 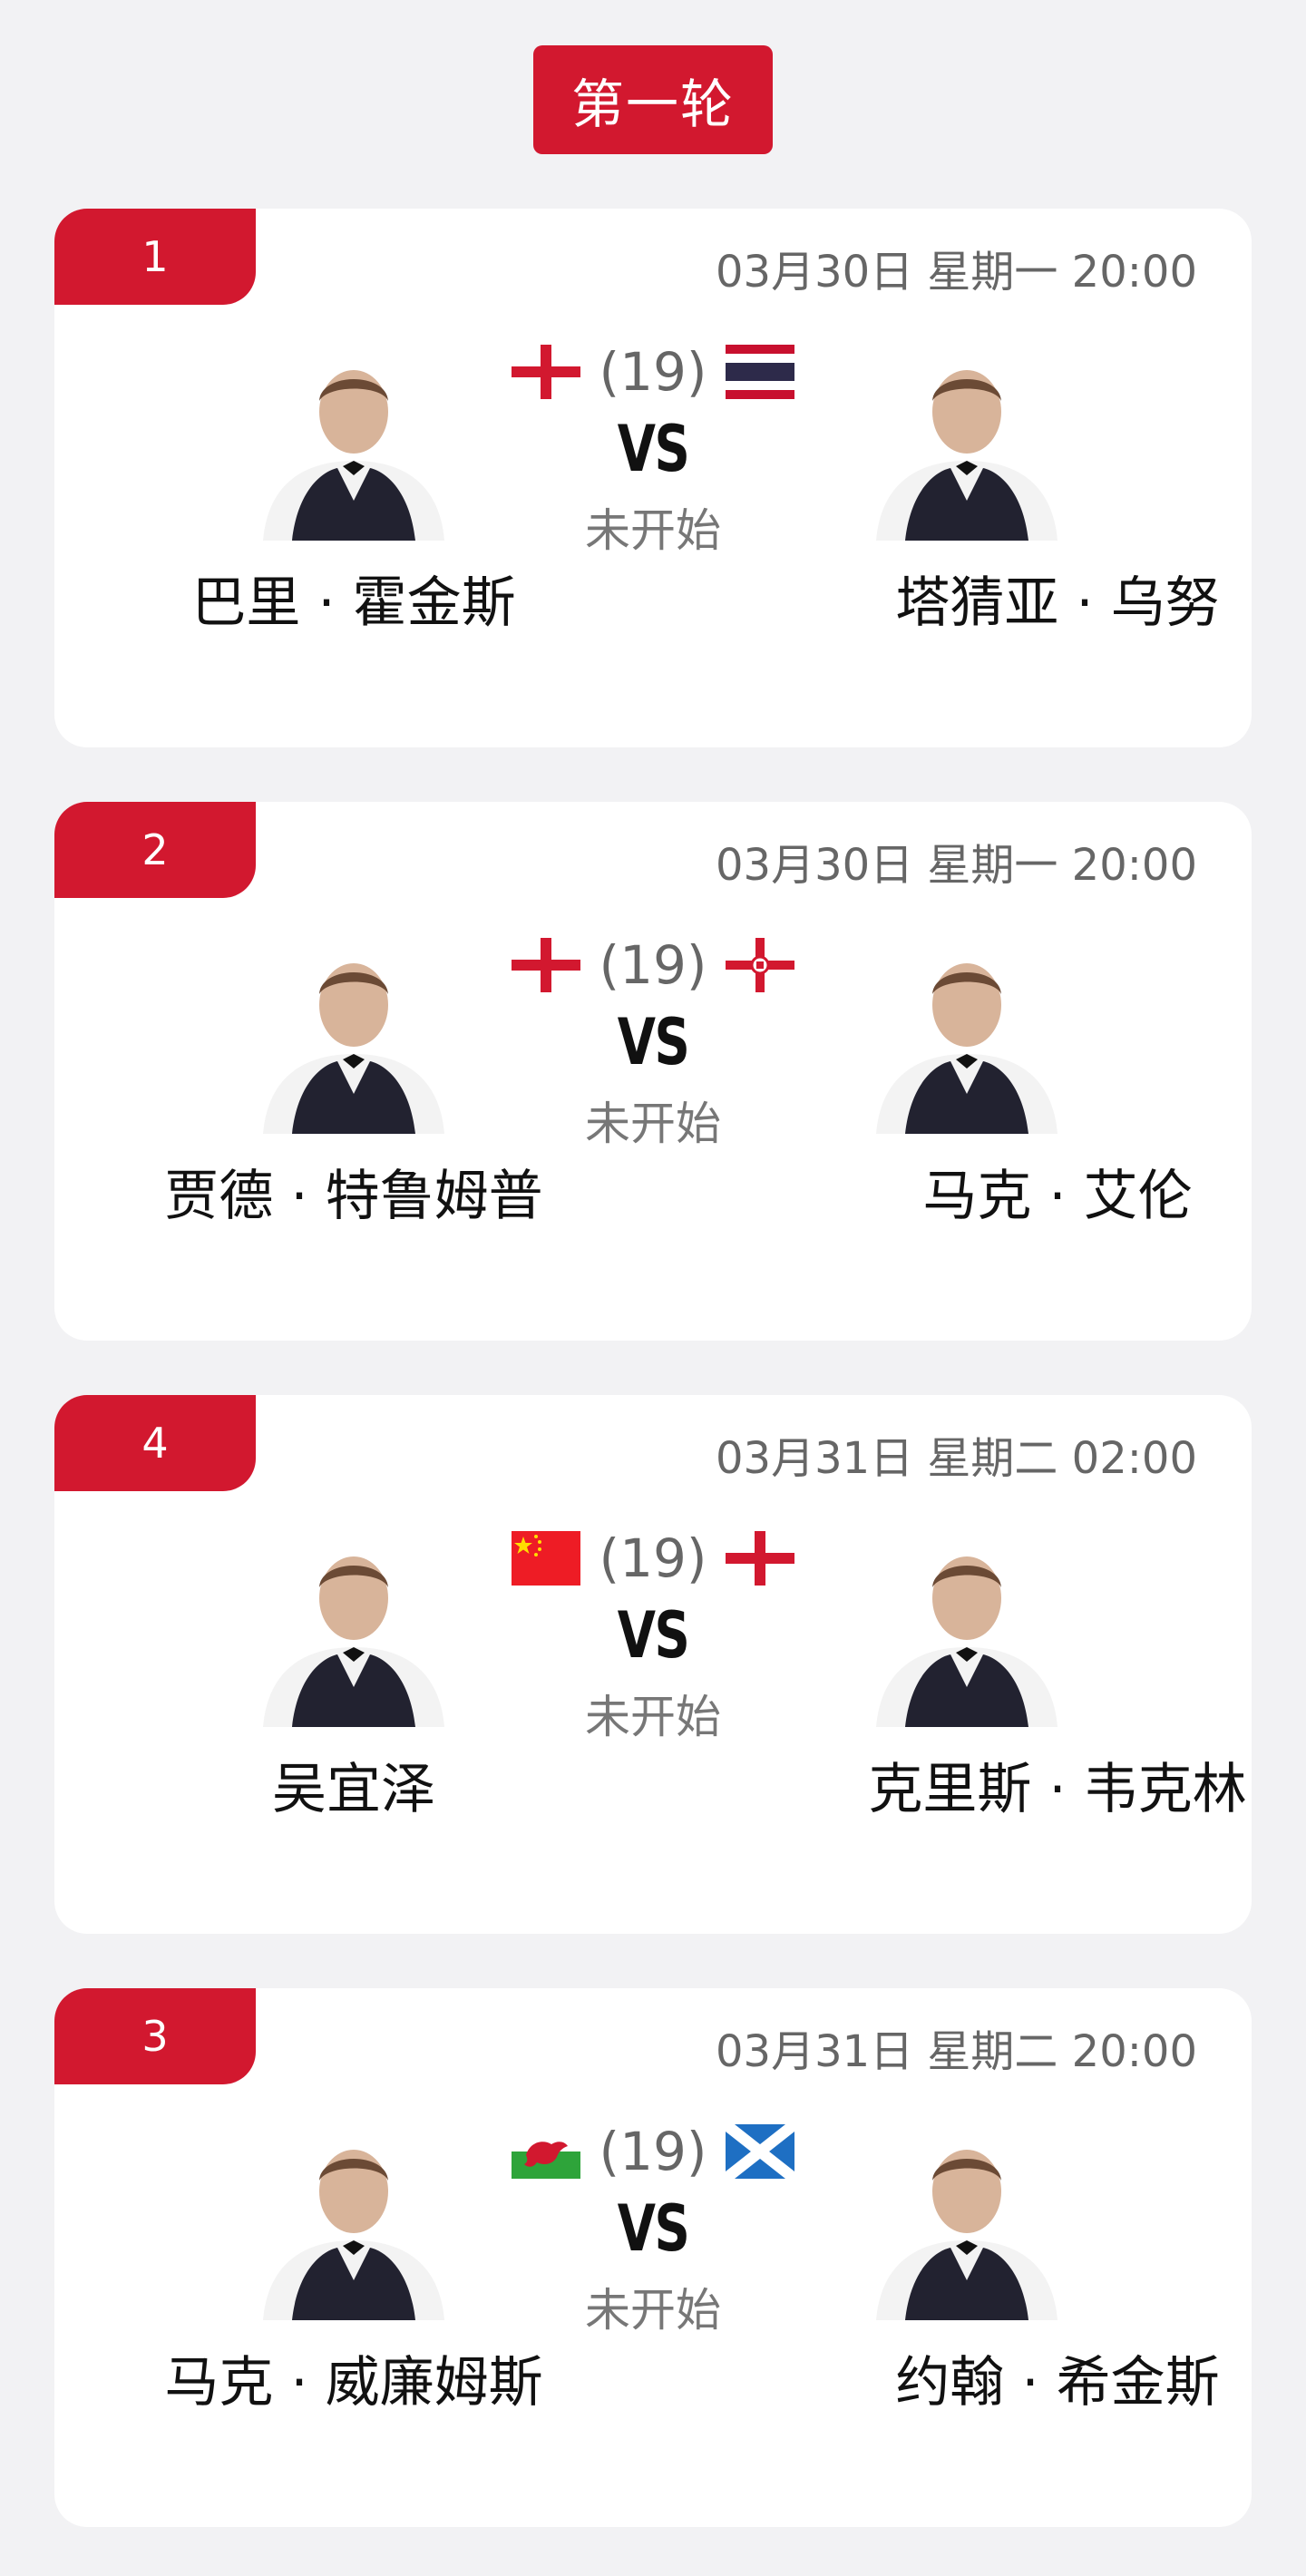 I want to click on match-number-badge: 4, so click(x=155, y=1443).